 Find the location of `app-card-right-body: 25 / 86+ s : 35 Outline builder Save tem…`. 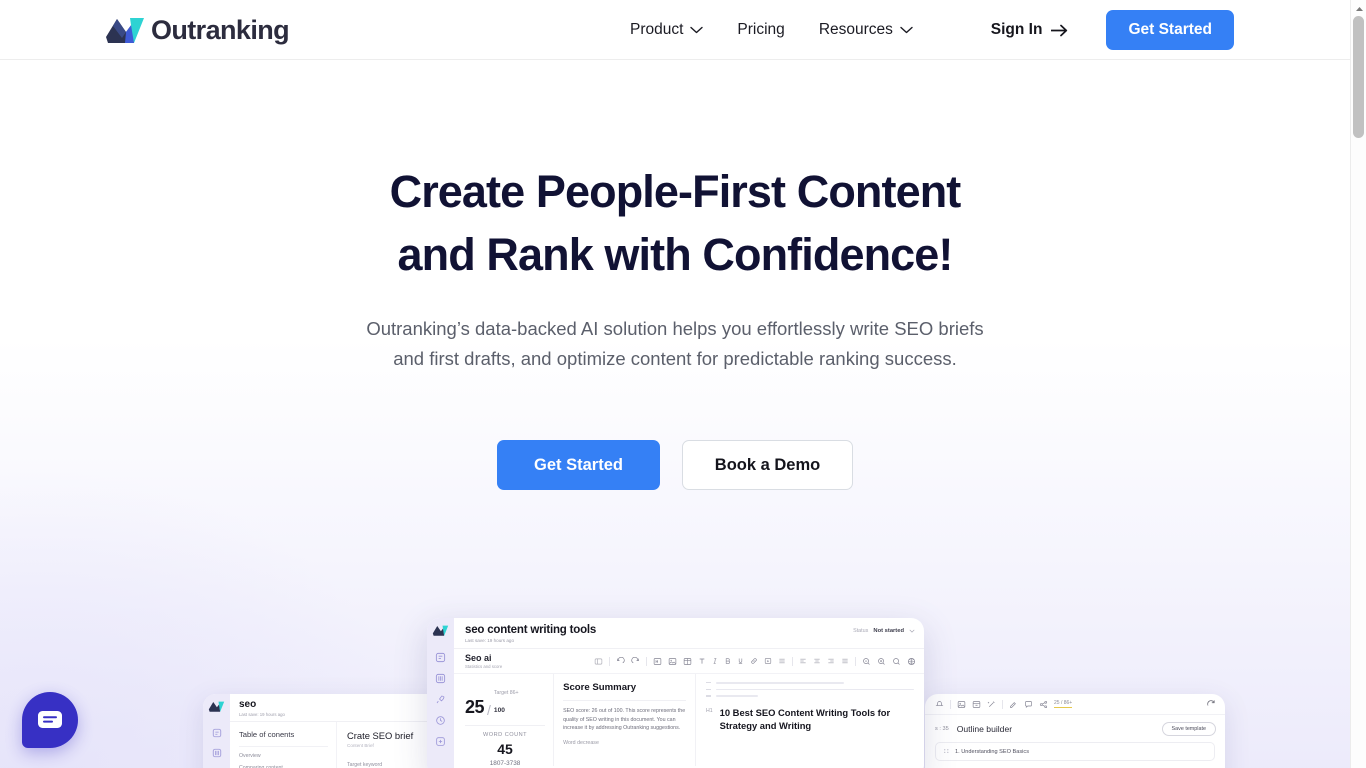

app-card-right-body: 25 / 86+ s : 35 Outline builder Save tem… is located at coordinates (1075, 731).